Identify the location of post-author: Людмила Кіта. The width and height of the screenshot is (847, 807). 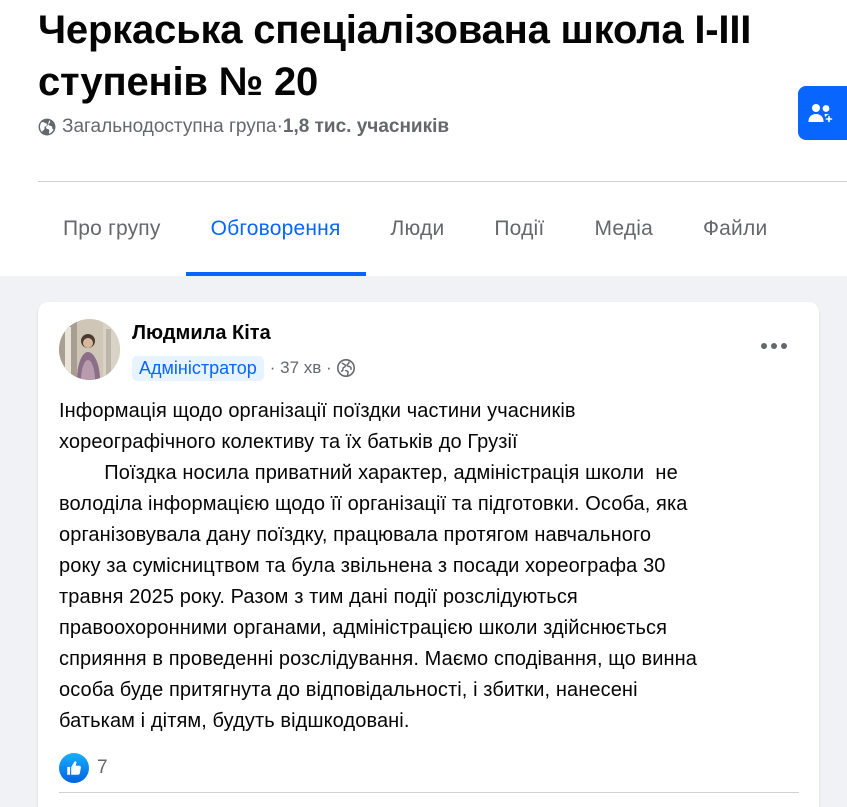
(201, 333).